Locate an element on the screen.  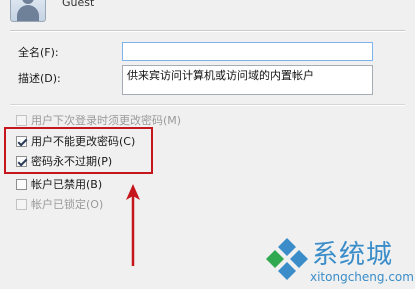
highlight-box is located at coordinates (78, 150).